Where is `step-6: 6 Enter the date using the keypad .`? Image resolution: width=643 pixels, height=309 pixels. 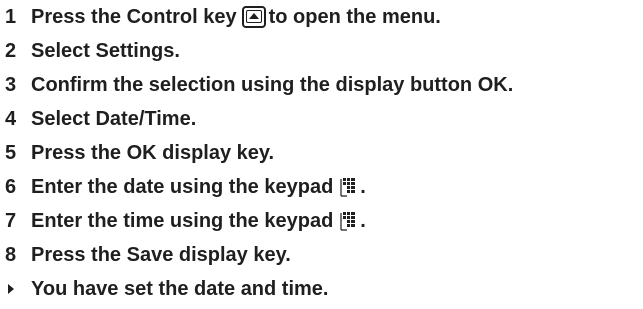
step-6: 6 Enter the date using the keypad . is located at coordinates (183, 187).